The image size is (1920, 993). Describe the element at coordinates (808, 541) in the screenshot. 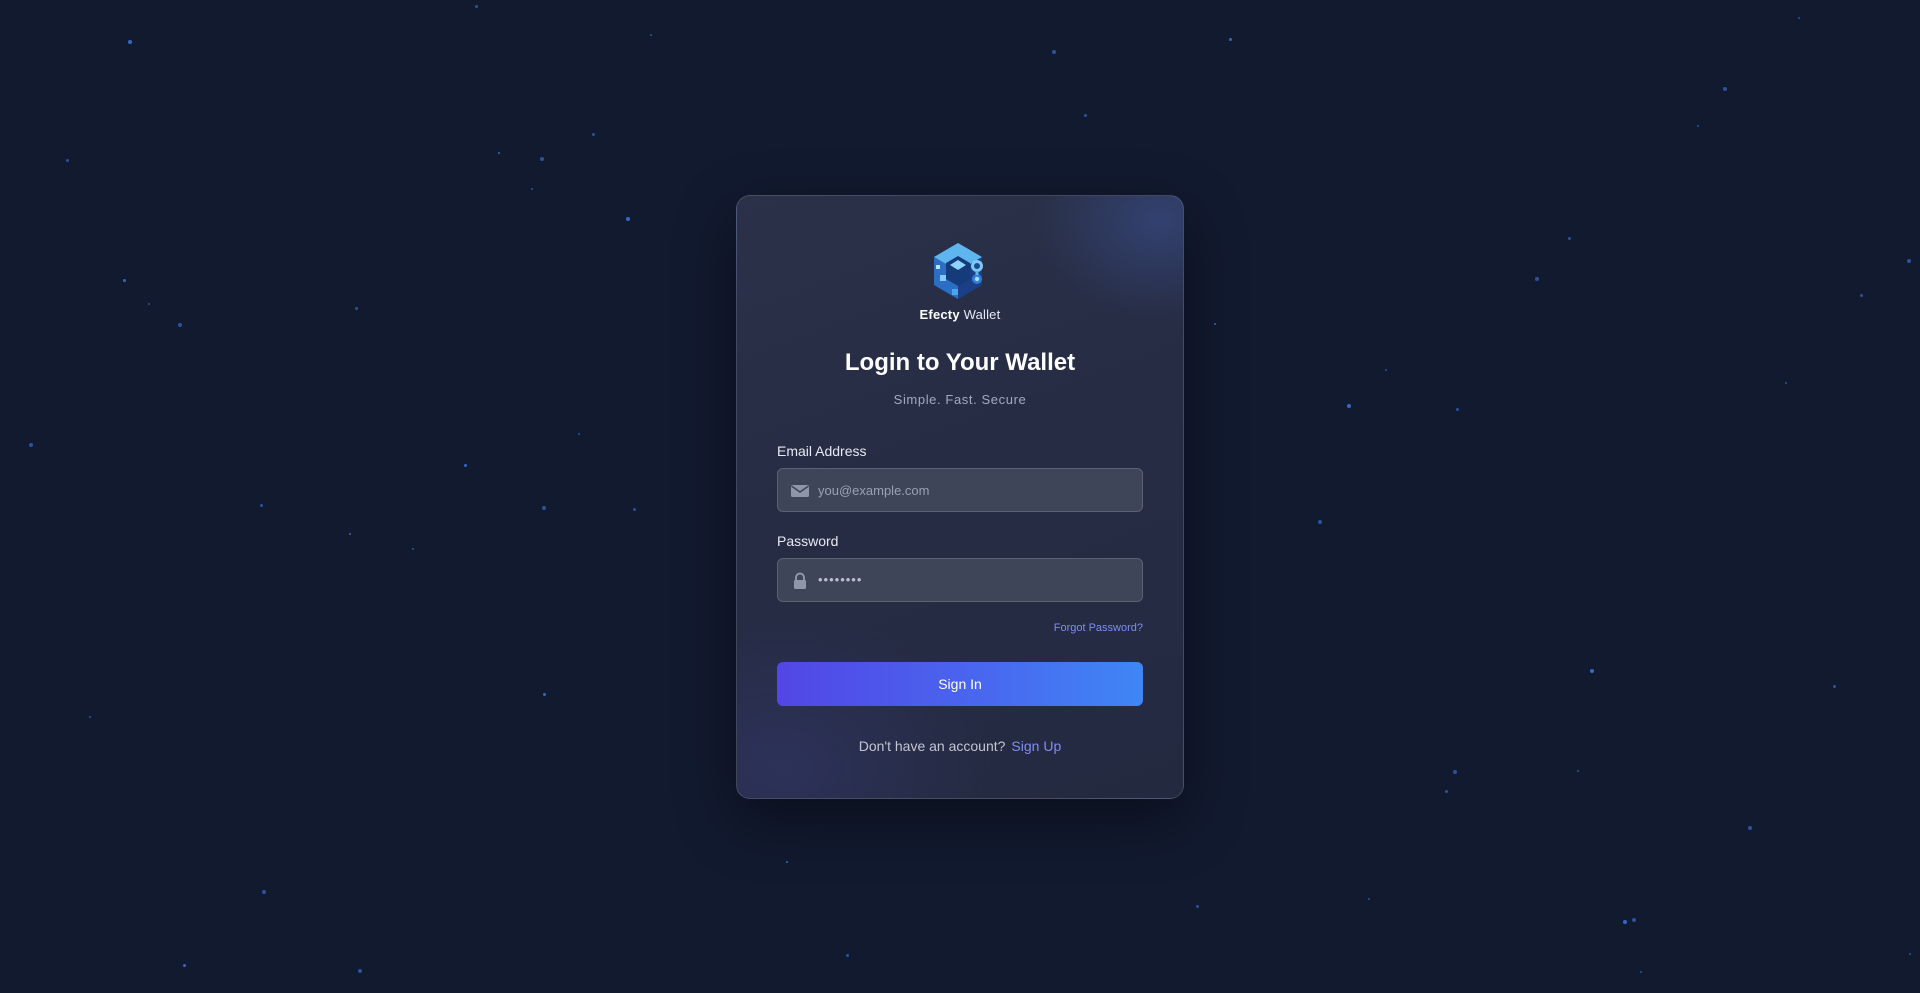

I see `password-label: Password` at that location.